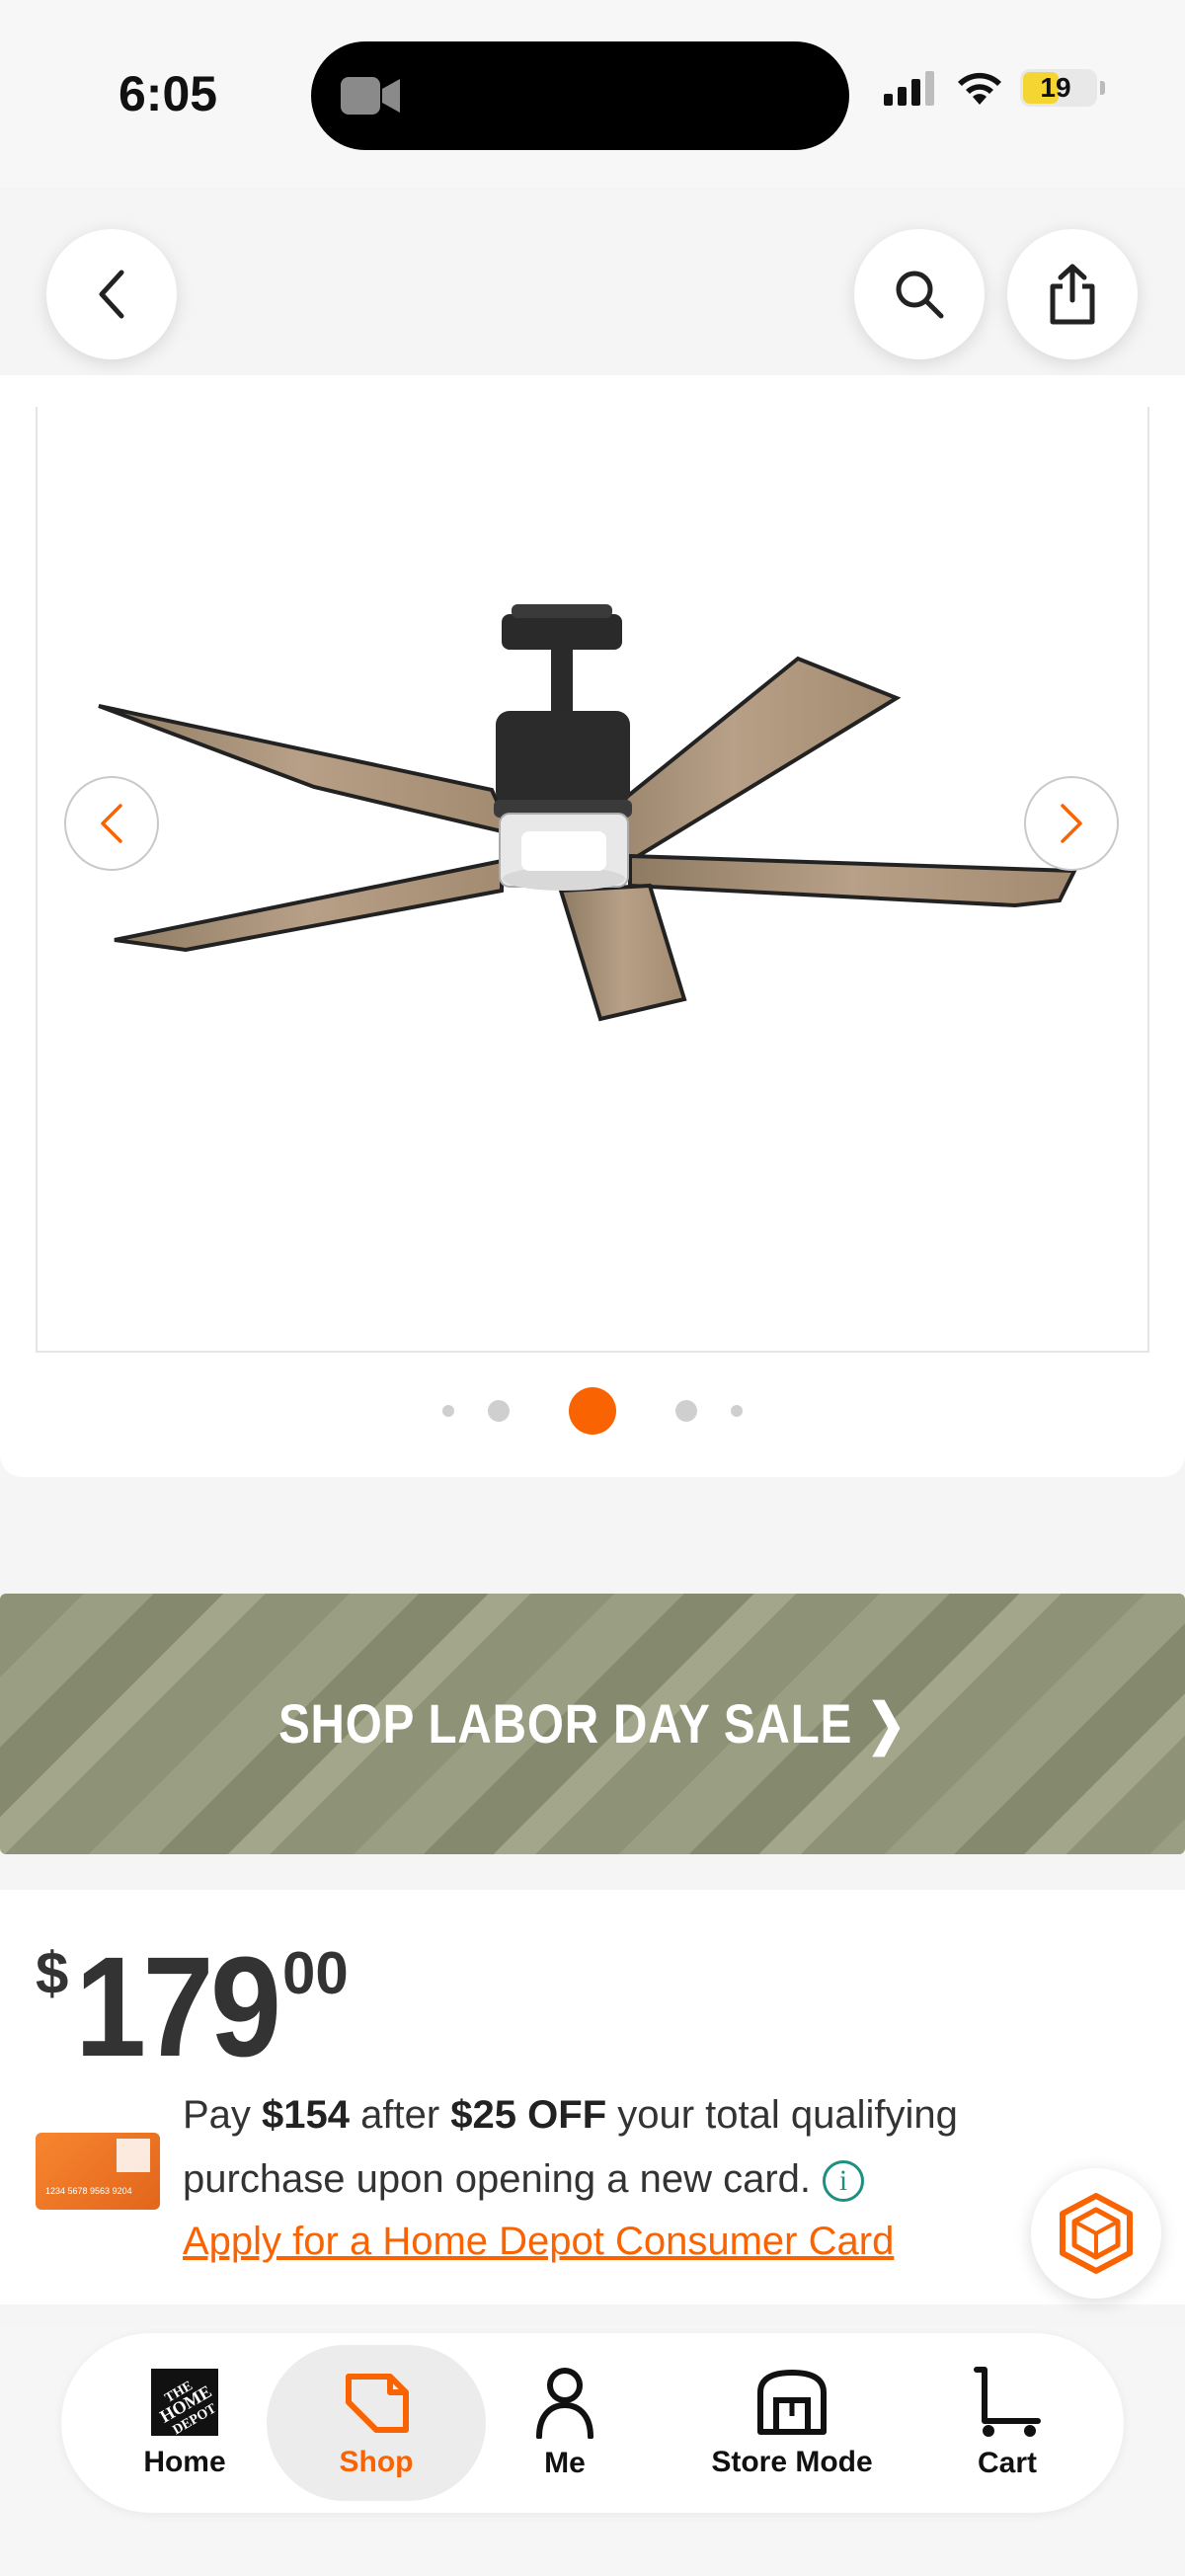 Image resolution: width=1185 pixels, height=2576 pixels. What do you see at coordinates (401, 2115) in the screenshot?
I see `offer-after: after` at bounding box center [401, 2115].